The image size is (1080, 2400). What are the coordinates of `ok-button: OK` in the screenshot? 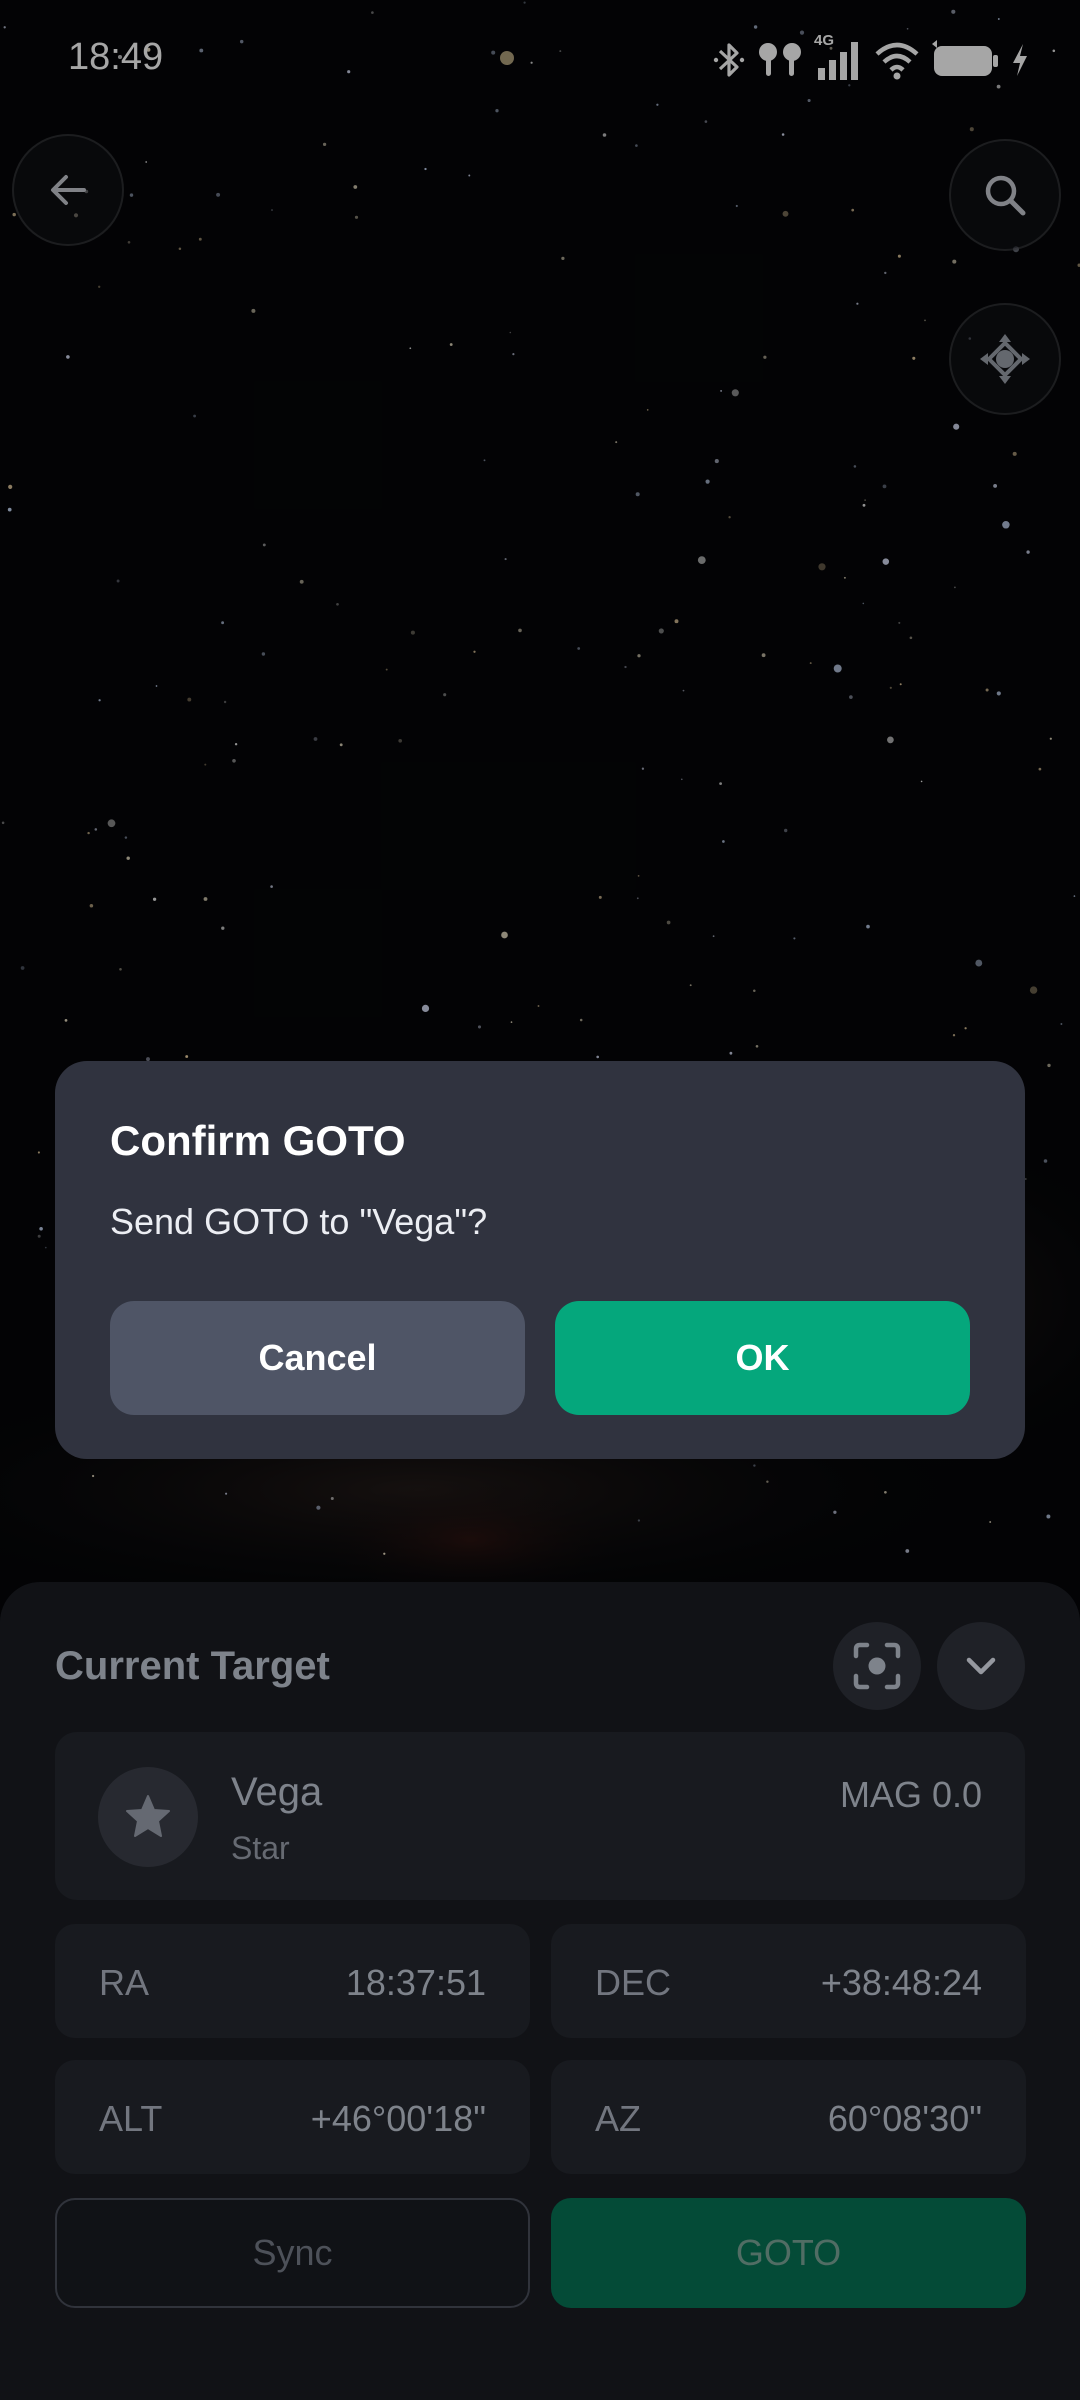 It's located at (762, 1358).